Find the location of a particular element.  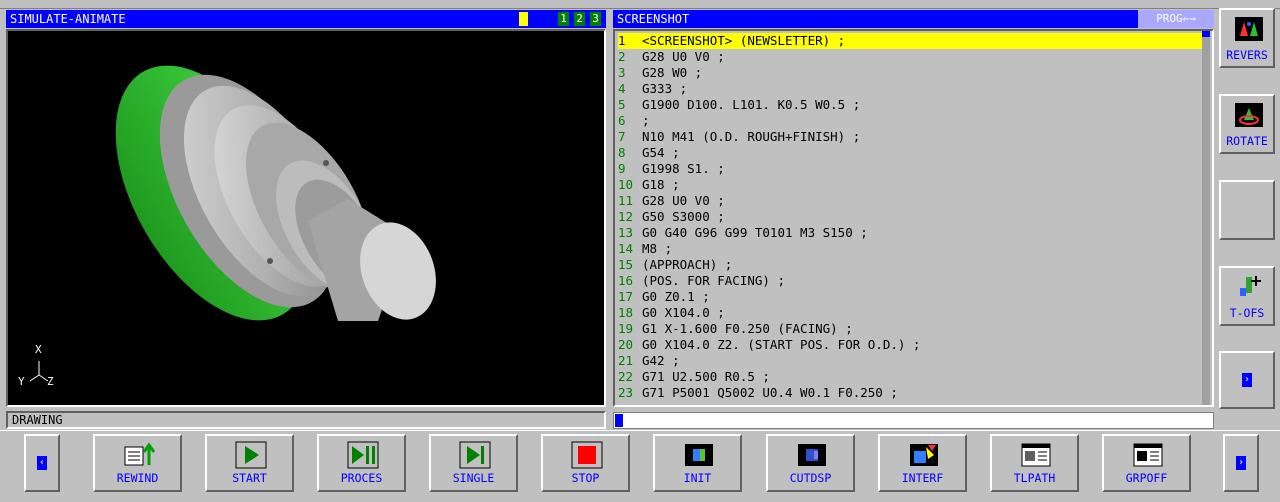

cutdsp-button: CUTDSP is located at coordinates (810, 463).